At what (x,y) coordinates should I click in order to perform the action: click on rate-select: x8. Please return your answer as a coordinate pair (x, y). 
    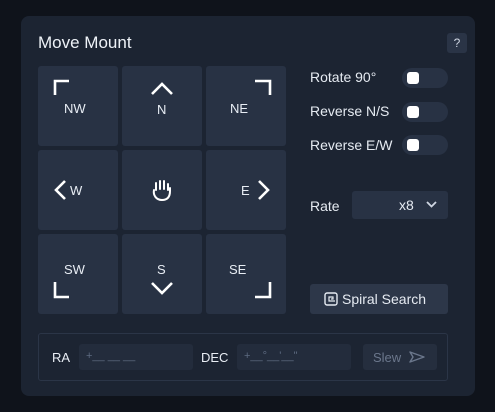
    Looking at the image, I should click on (400, 205).